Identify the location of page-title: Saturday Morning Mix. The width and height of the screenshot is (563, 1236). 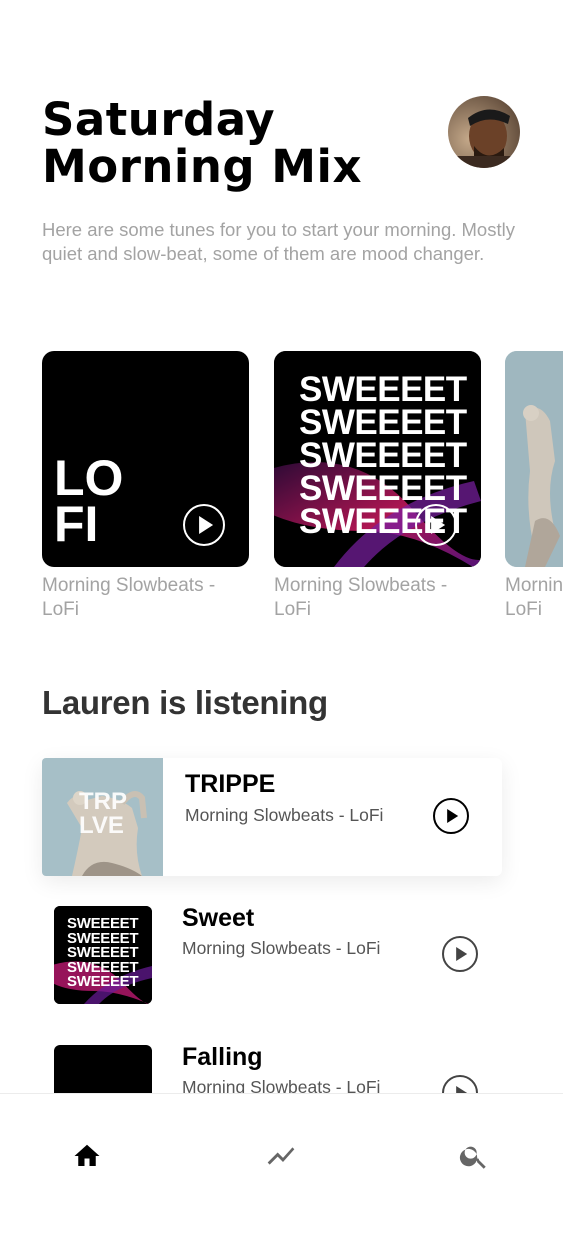
(232, 143).